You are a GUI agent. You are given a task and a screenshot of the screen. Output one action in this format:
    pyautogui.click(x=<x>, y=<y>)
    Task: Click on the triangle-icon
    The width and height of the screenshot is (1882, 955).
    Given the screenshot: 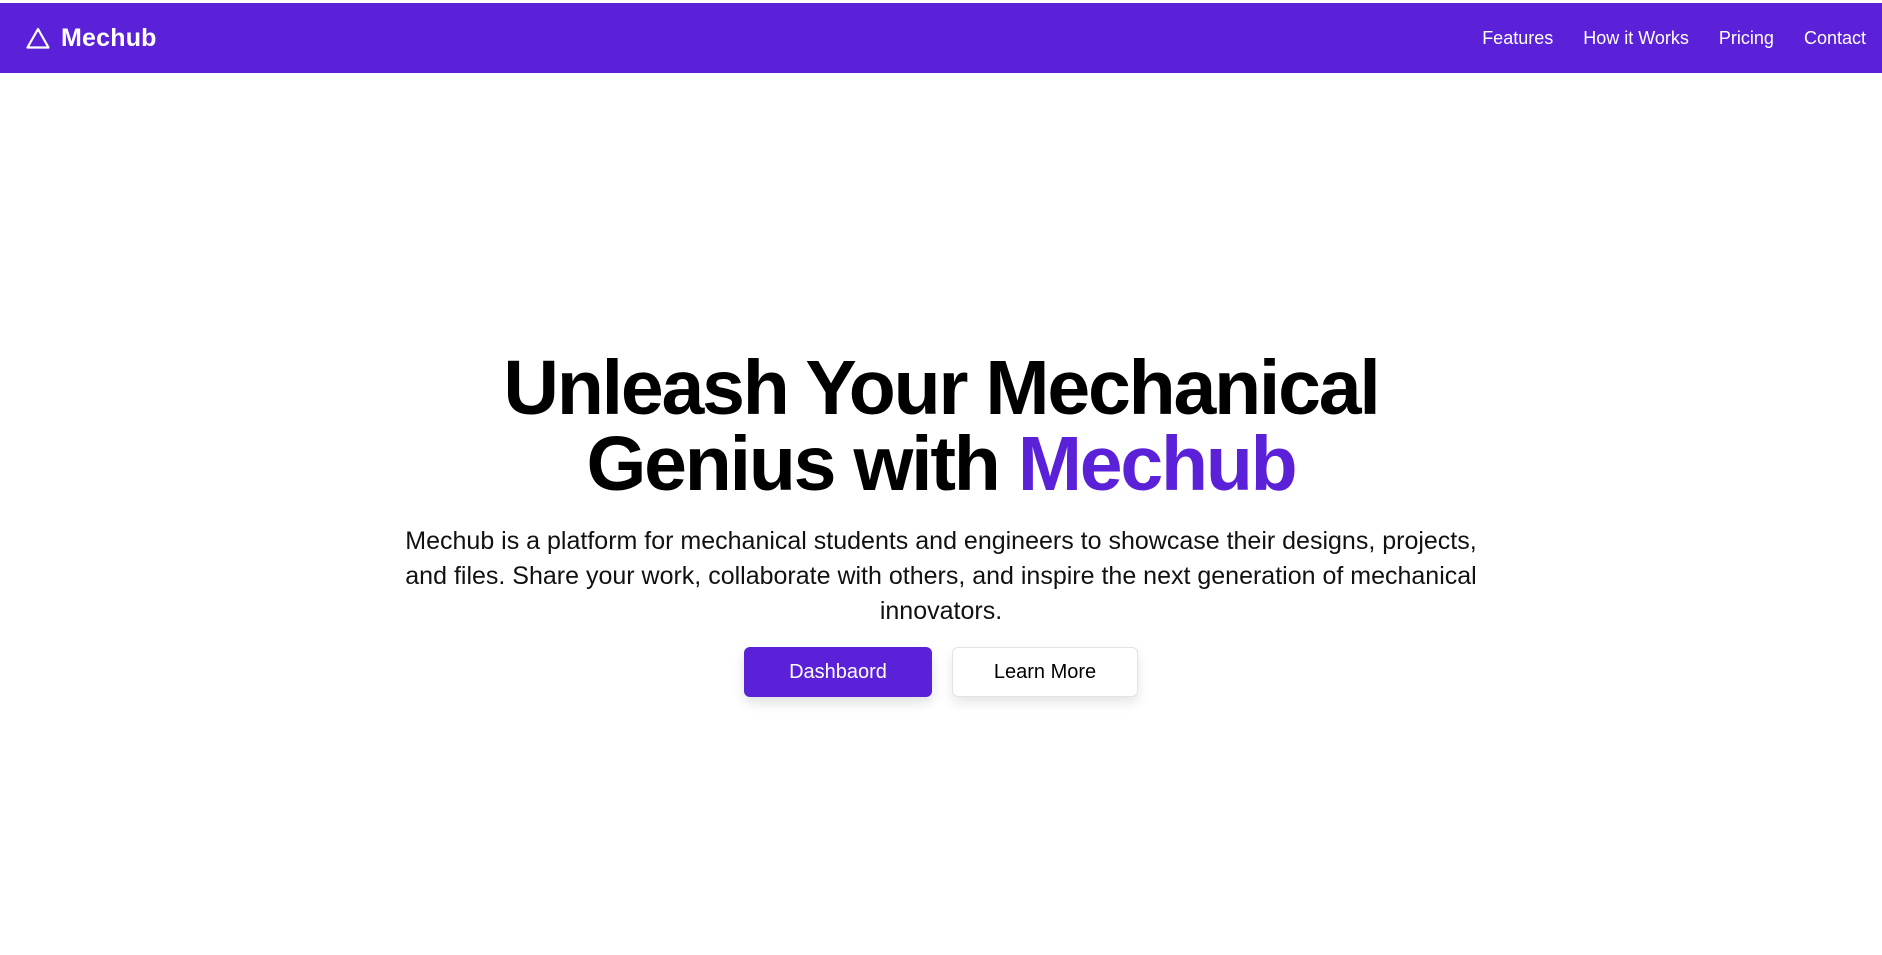 What is the action you would take?
    pyautogui.click(x=38, y=38)
    